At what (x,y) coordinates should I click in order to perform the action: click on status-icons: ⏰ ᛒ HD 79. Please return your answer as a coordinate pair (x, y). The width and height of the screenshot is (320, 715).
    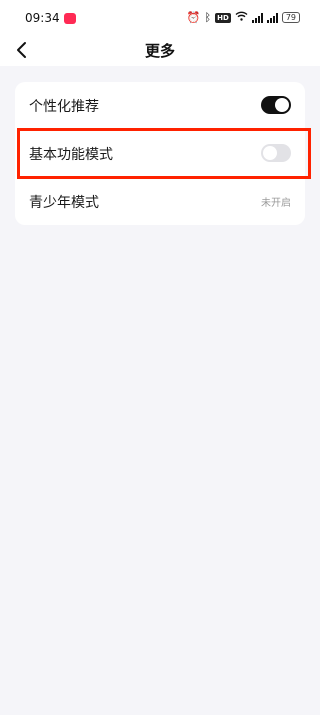
    Looking at the image, I should click on (243, 17).